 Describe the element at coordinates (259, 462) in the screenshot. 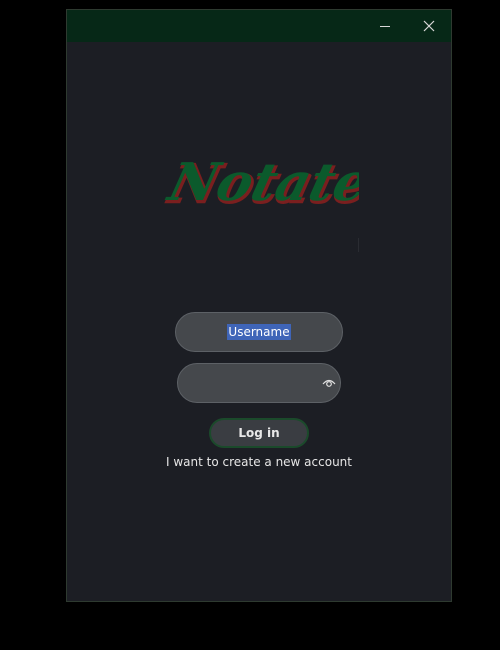

I see `create-account-link: I want to create a new account` at that location.